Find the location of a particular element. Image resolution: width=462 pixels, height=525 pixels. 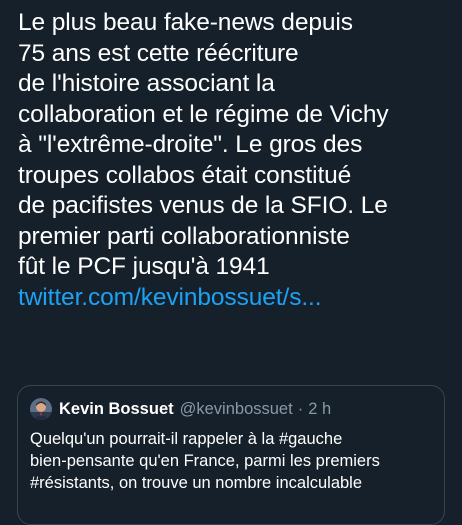

tweet-text-line: premier parti collaborationniste is located at coordinates (184, 236).